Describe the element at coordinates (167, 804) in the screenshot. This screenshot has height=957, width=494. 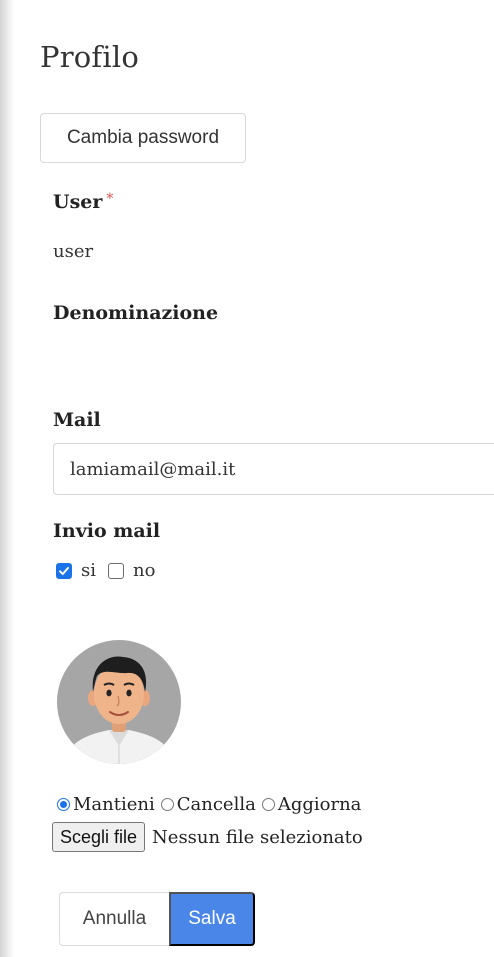
I see `radio-cancella` at that location.